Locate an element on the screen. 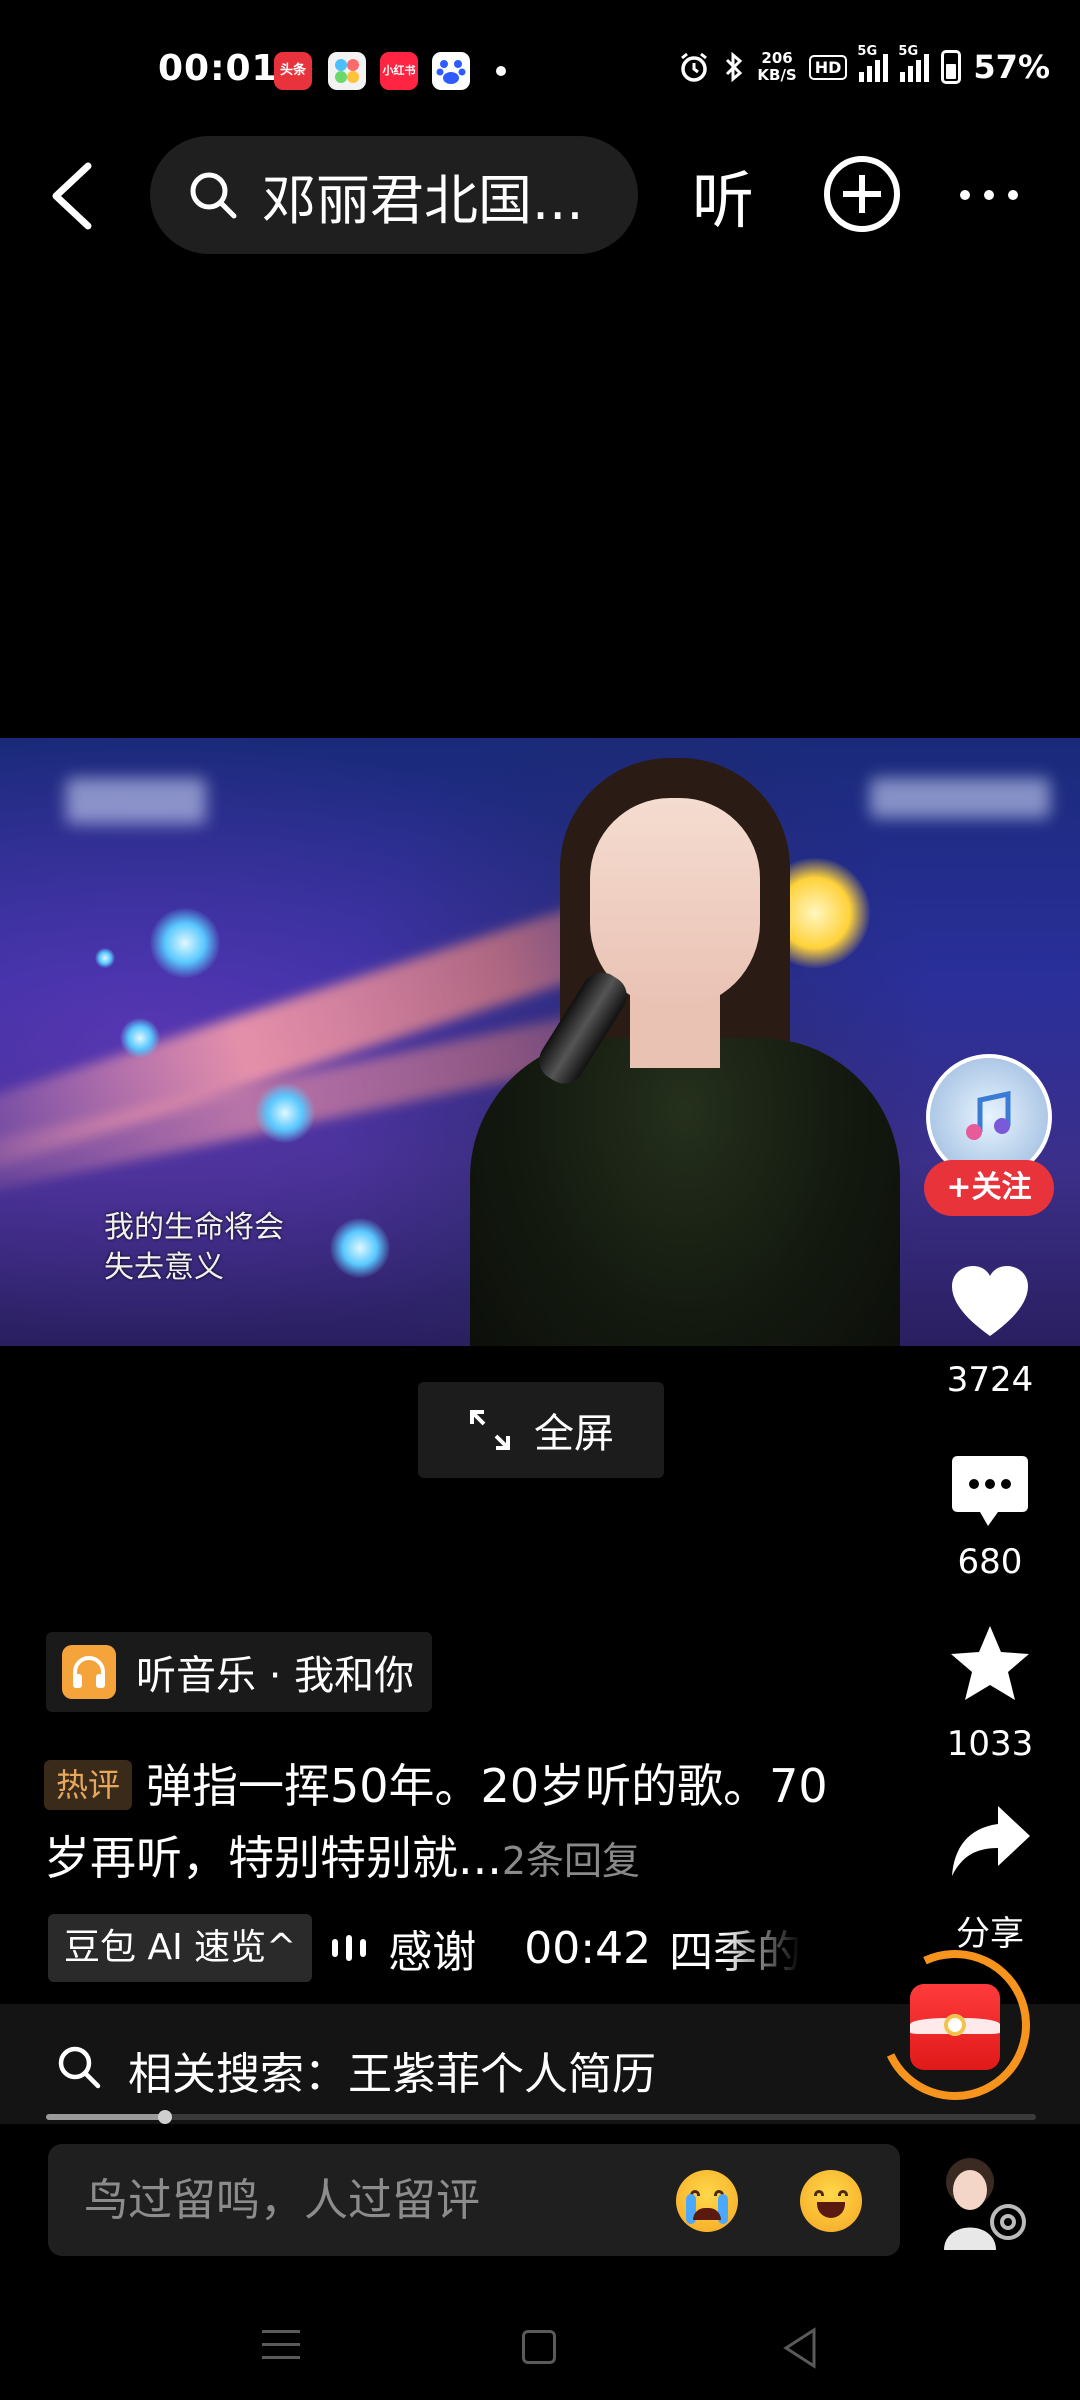 This screenshot has width=1080, height=2400. status-time: 00:01 is located at coordinates (218, 68).